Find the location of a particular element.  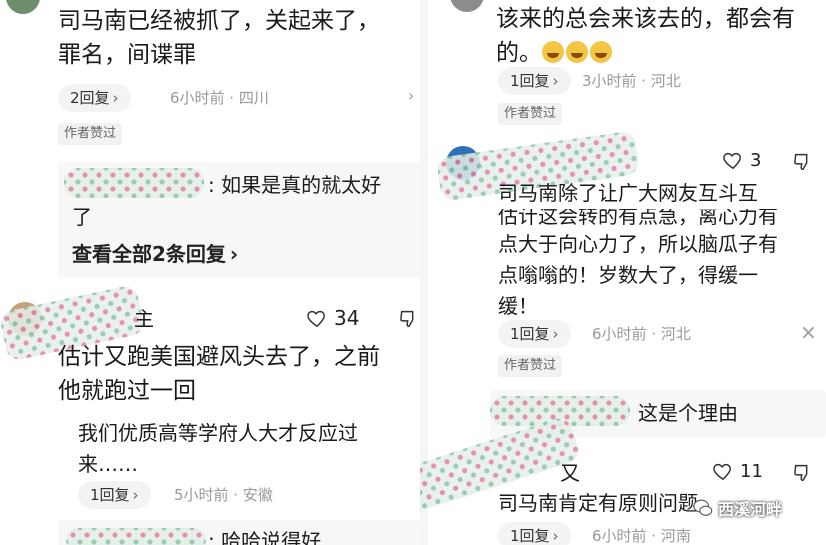

watermark: 西溪河畔 is located at coordinates (737, 508).